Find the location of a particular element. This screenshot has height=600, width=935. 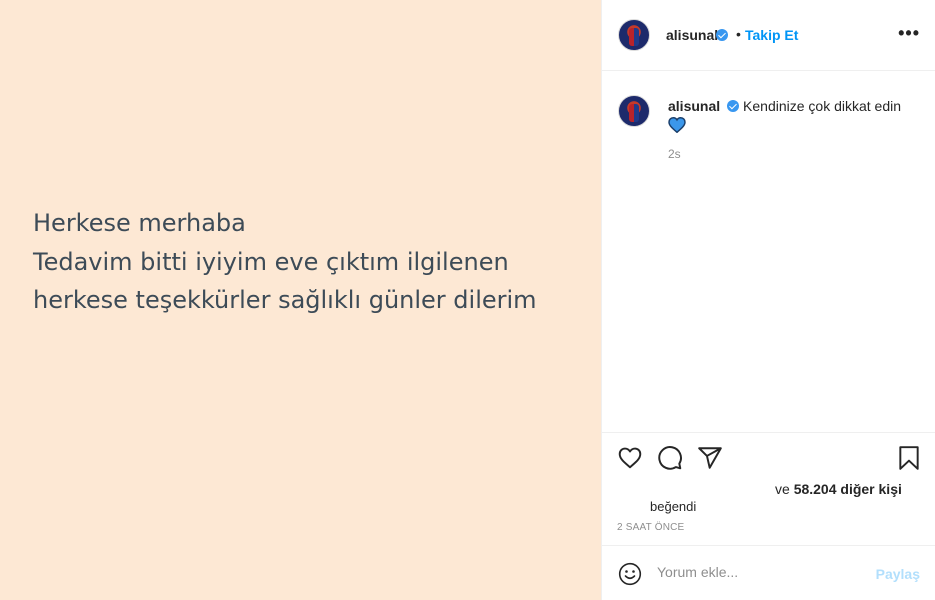

blue-heart-emoji-icon is located at coordinates (677, 125).